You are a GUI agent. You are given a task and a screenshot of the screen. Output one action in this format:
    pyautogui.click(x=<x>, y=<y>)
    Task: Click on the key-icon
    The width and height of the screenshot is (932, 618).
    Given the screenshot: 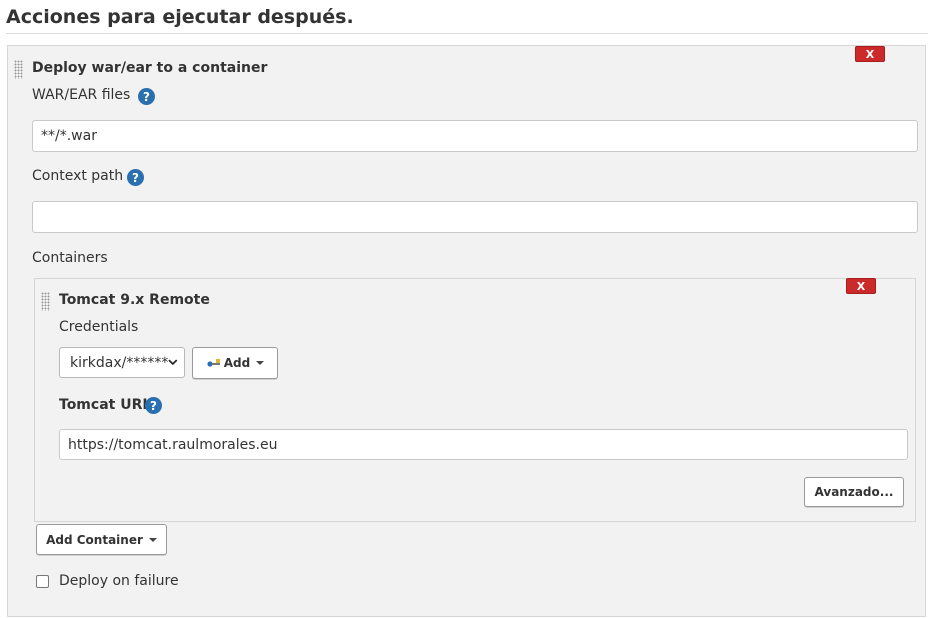 What is the action you would take?
    pyautogui.click(x=213, y=363)
    